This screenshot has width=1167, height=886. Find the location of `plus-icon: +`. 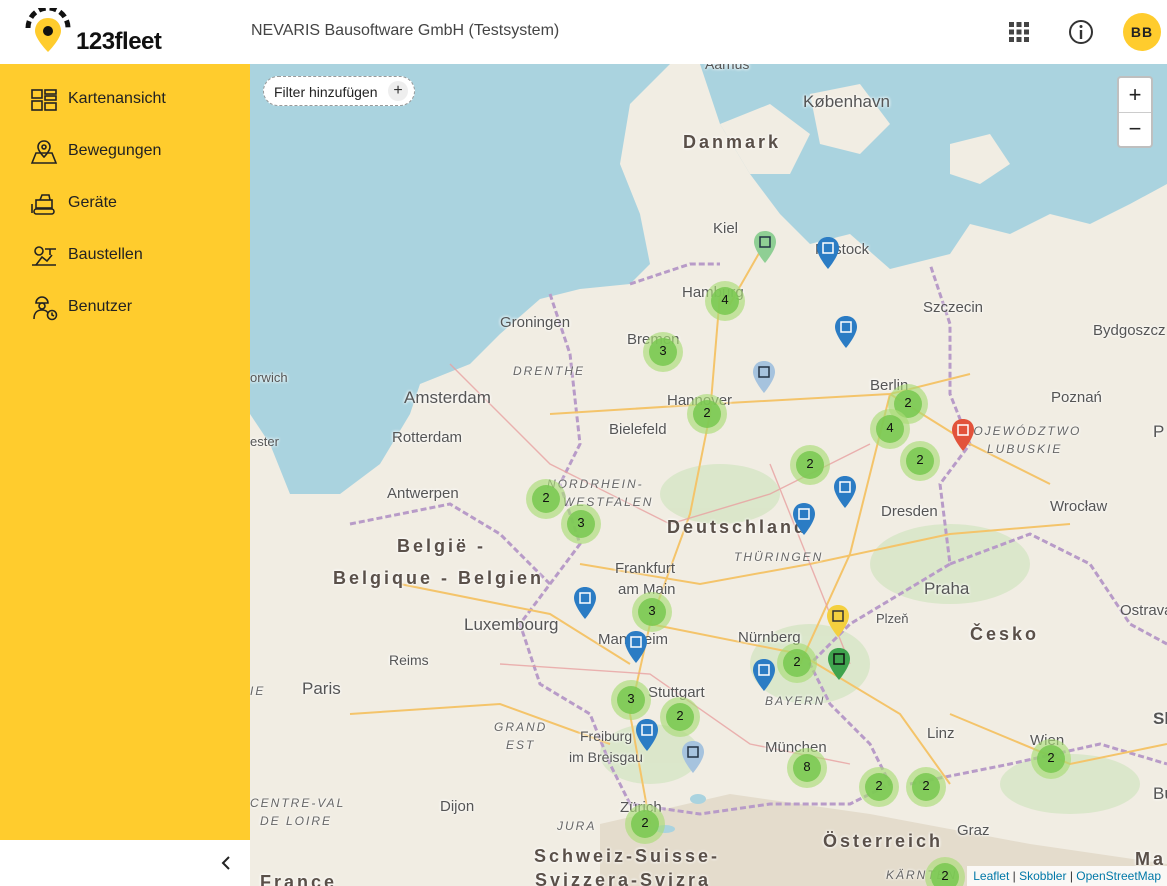

plus-icon: + is located at coordinates (398, 91).